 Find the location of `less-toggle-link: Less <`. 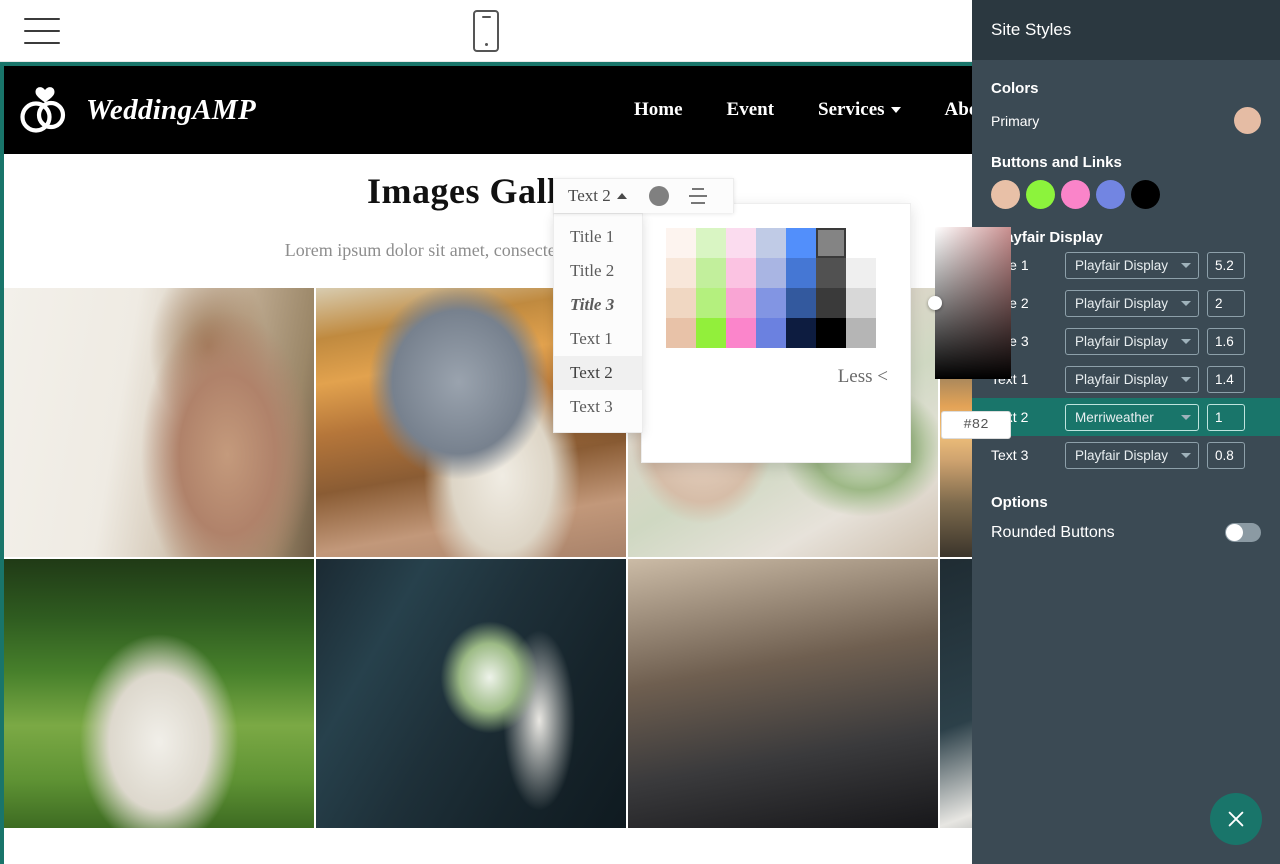

less-toggle-link: Less < is located at coordinates (863, 377).